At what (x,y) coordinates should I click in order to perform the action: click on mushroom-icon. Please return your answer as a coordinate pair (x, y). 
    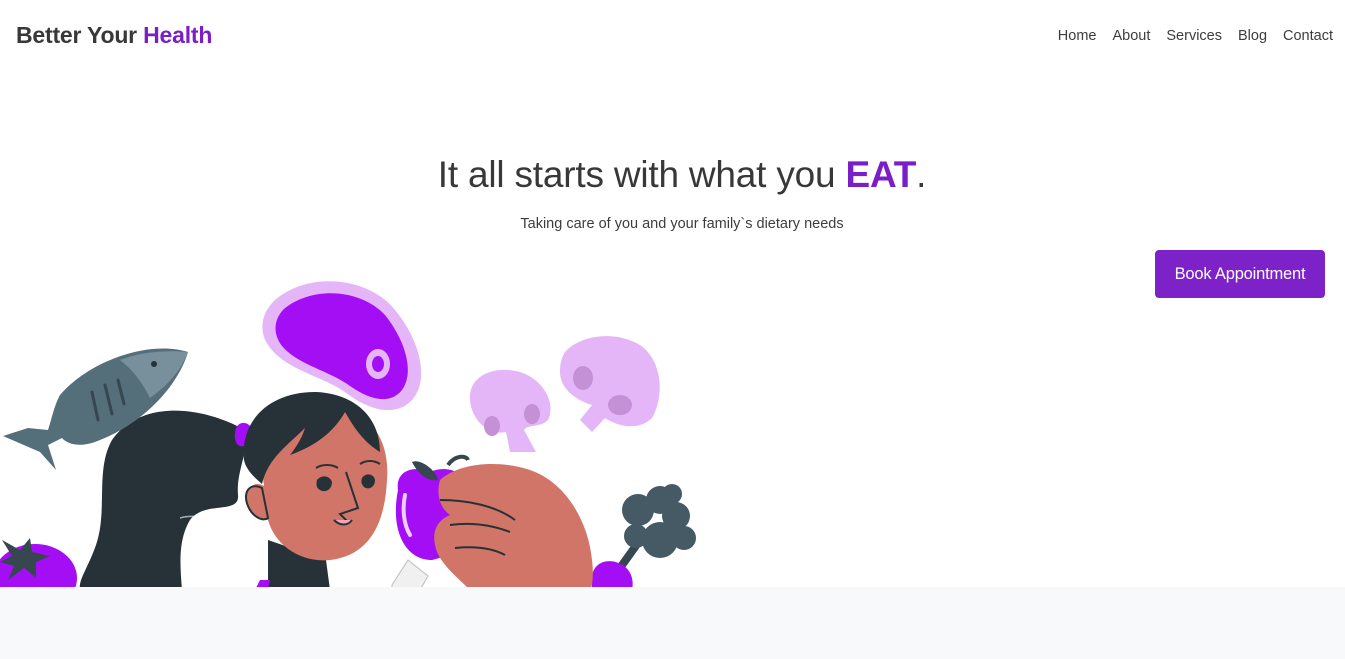
    Looking at the image, I should click on (564, 394).